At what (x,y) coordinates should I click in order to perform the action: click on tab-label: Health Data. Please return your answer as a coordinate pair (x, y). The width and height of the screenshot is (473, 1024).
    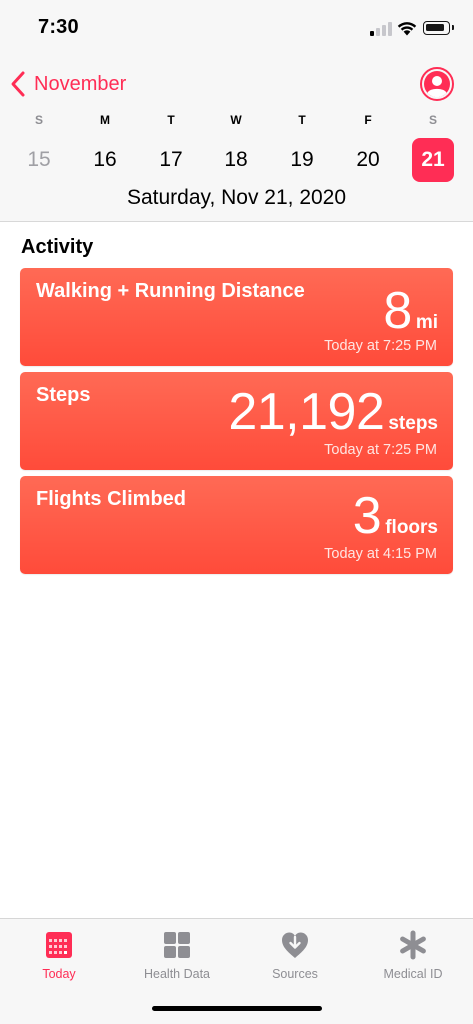
    Looking at the image, I should click on (176, 974).